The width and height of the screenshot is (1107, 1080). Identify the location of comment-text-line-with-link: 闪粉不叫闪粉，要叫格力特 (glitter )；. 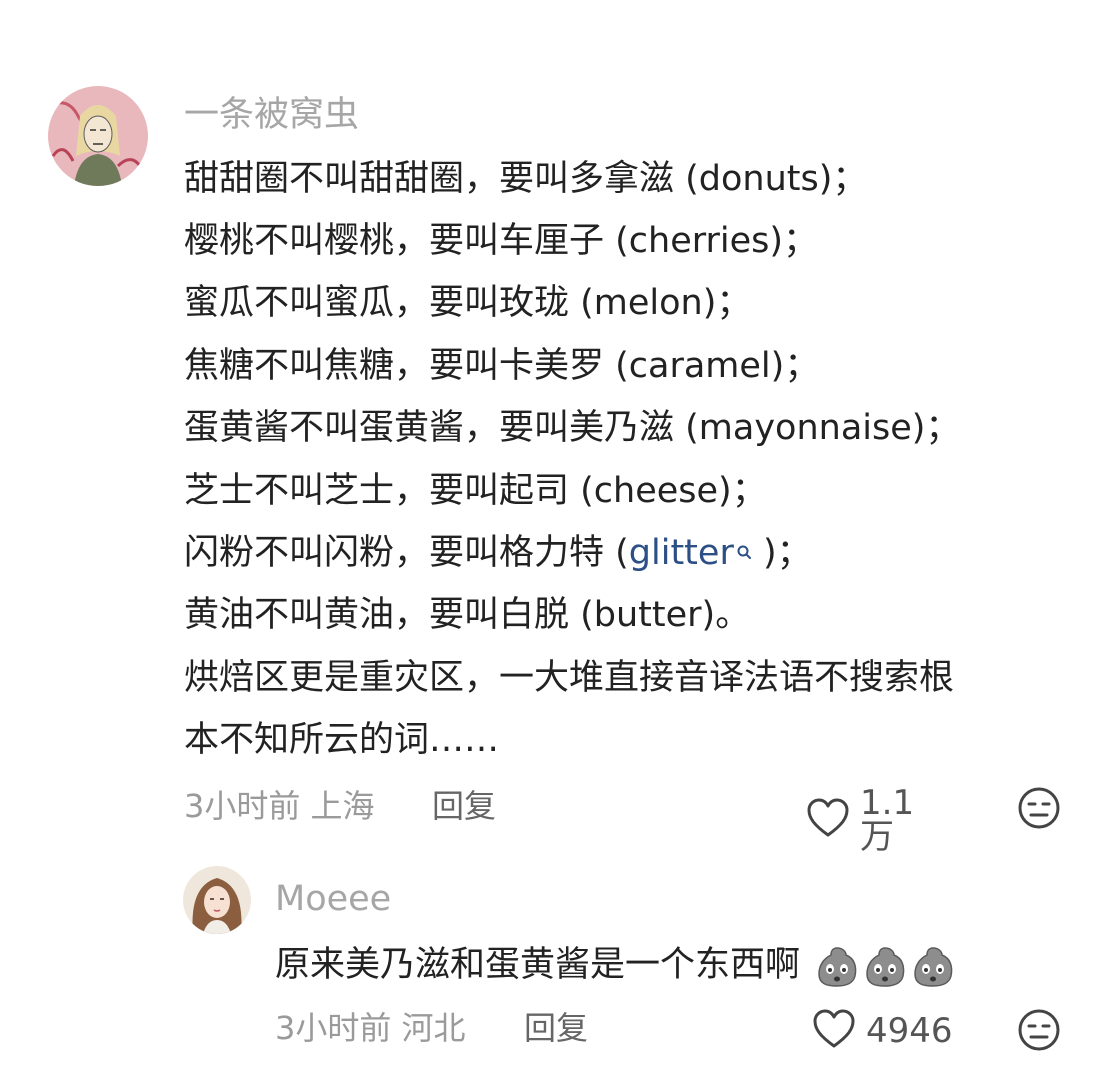
(498, 553).